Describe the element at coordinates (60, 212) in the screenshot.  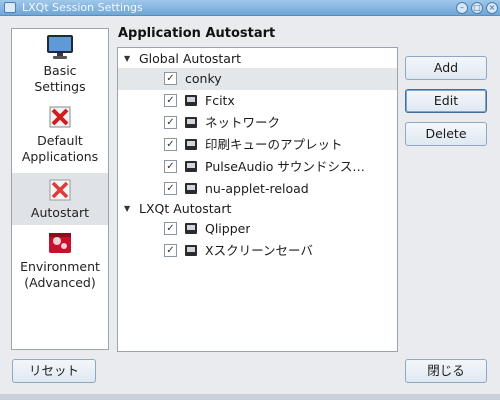
I see `sidebar-item-label: Autostart` at that location.